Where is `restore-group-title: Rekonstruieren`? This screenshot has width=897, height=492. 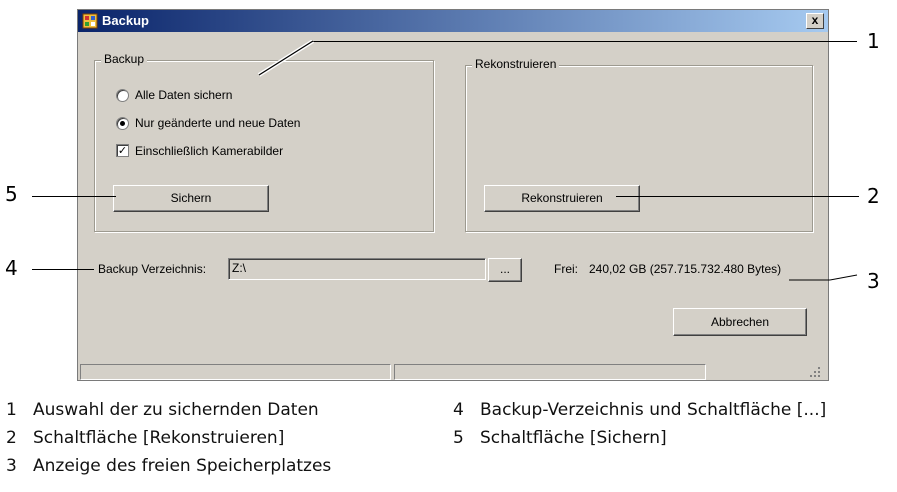
restore-group-title: Rekonstruieren is located at coordinates (516, 64).